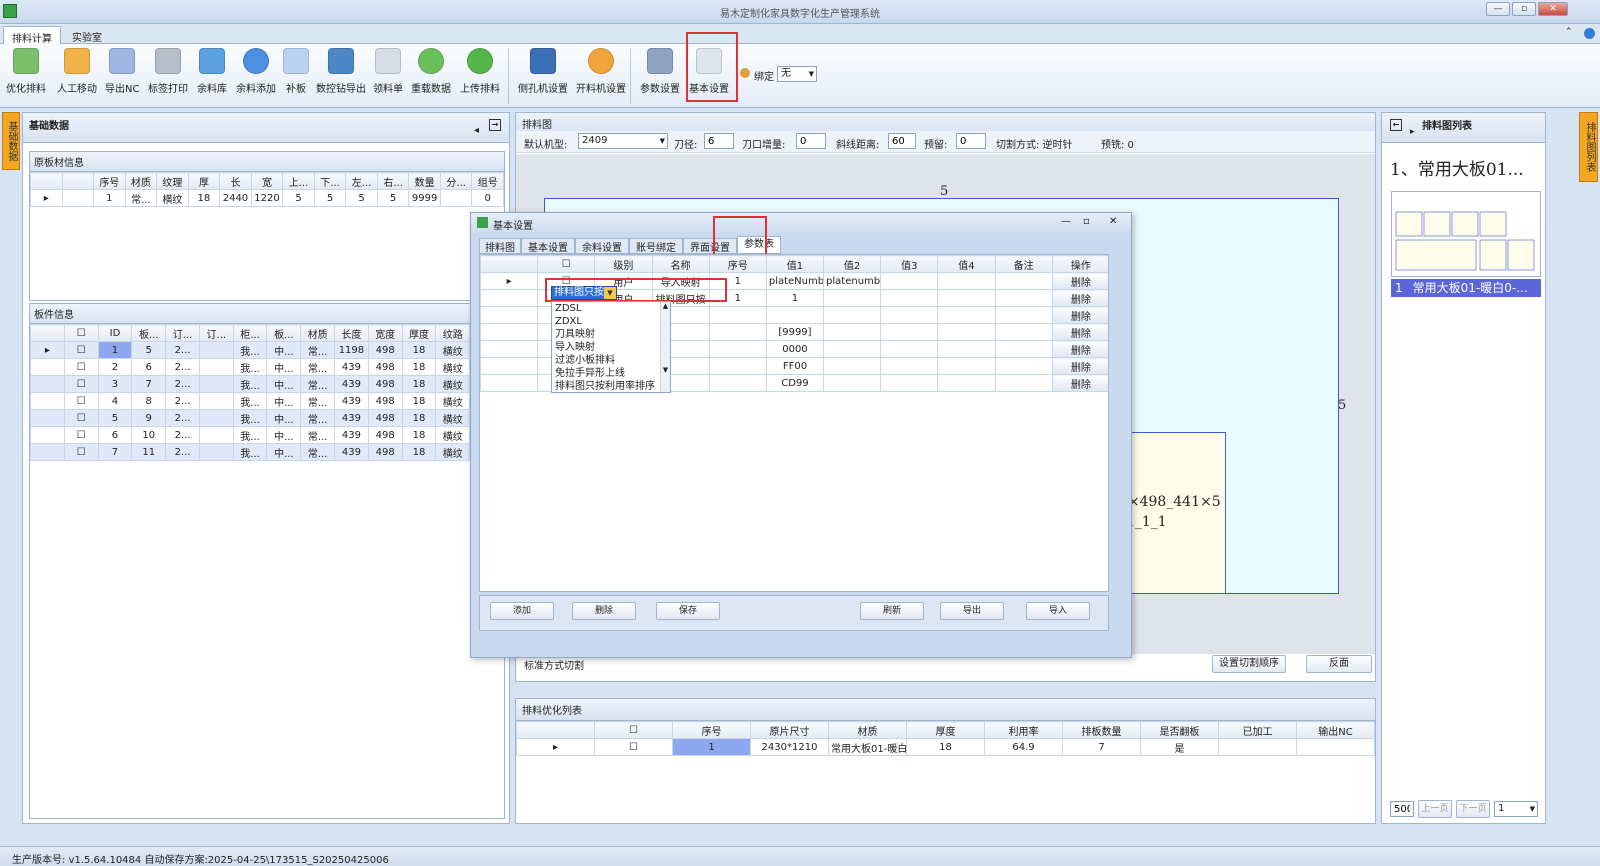  I want to click on column-header: 是否翻板, so click(1179, 730).